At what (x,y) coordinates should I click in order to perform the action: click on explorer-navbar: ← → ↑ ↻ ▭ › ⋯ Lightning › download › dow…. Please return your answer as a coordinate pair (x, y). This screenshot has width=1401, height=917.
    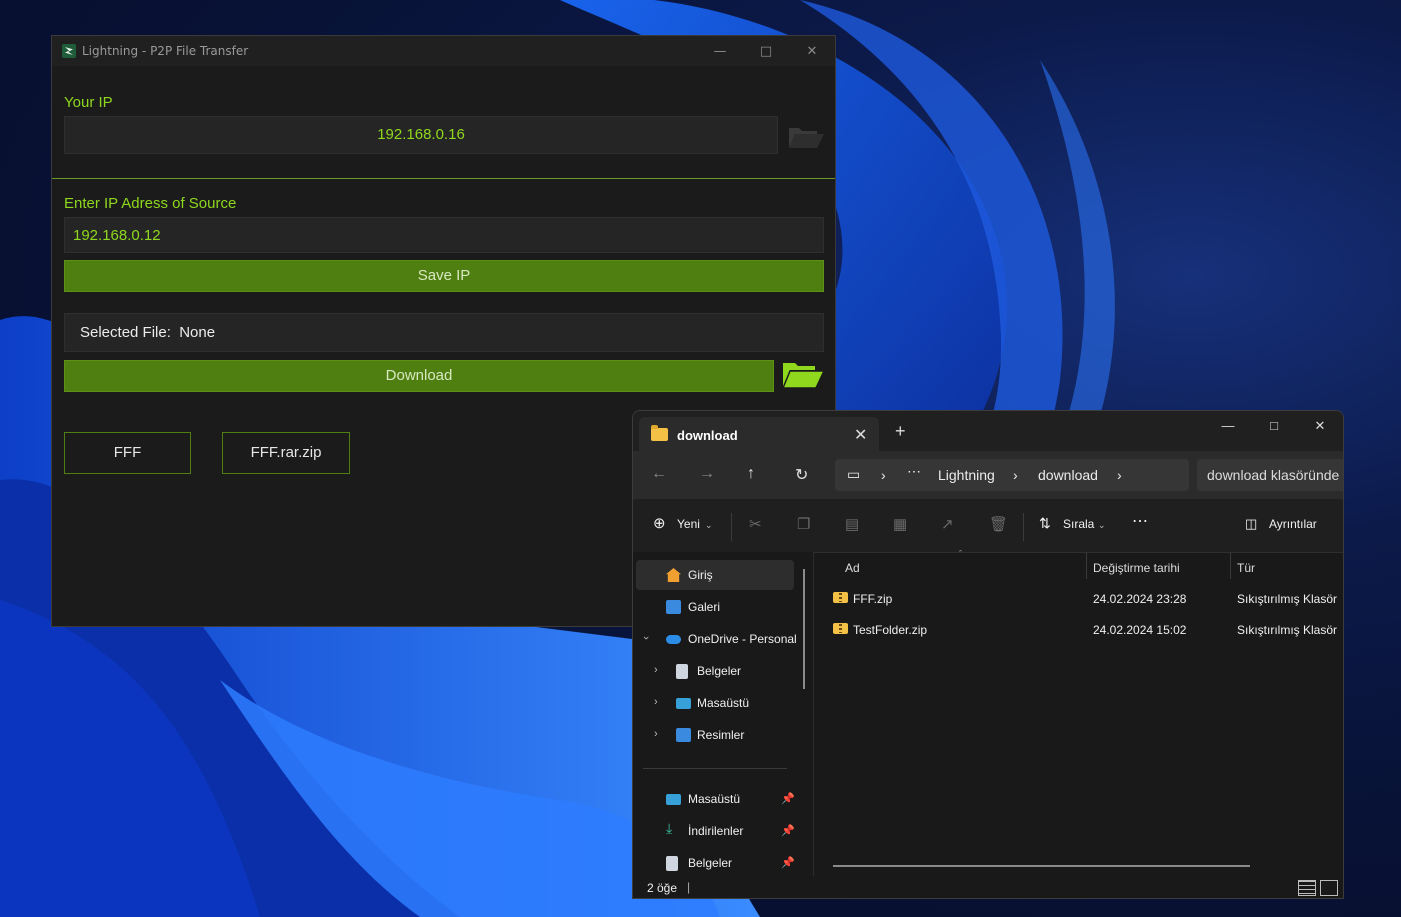
    Looking at the image, I should click on (988, 475).